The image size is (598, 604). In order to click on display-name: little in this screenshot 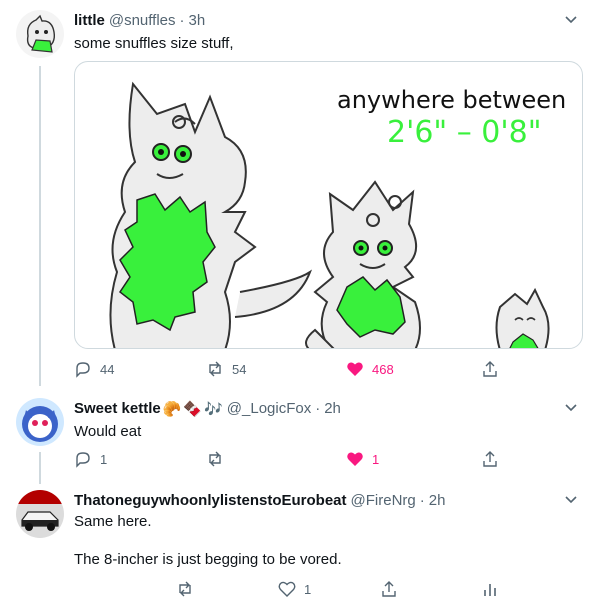, I will do `click(89, 20)`.